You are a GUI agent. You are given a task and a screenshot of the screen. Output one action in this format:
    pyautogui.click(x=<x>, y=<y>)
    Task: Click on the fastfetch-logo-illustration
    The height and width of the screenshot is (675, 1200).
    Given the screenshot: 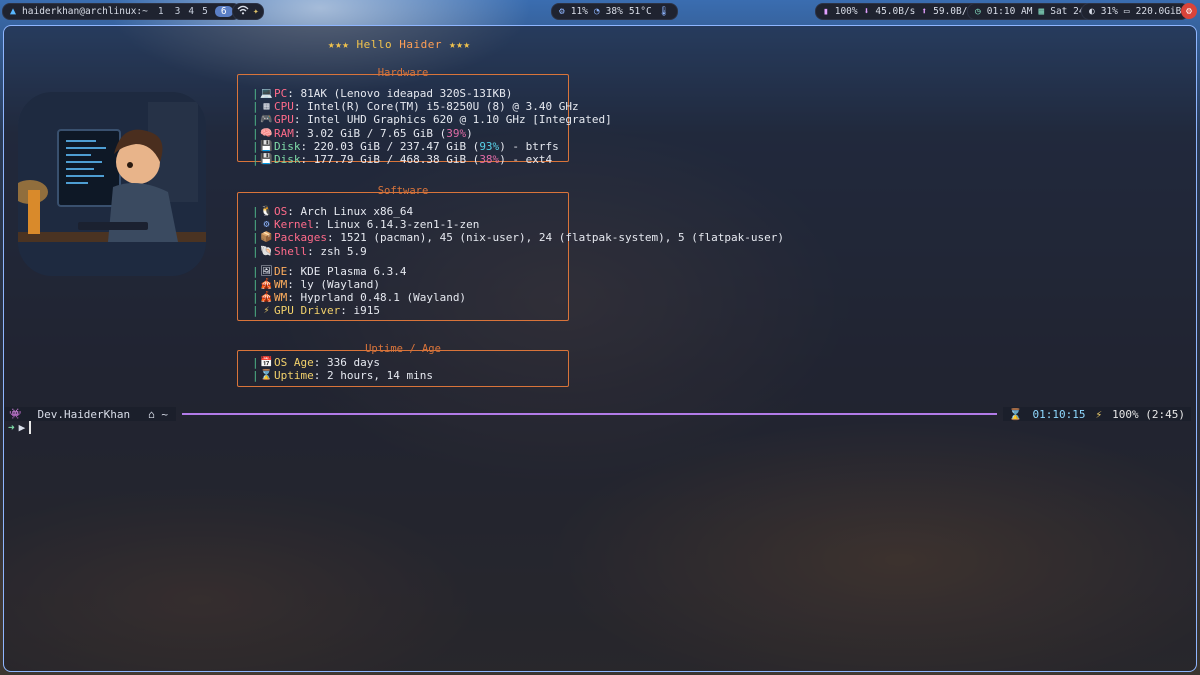 What is the action you would take?
    pyautogui.click(x=112, y=184)
    